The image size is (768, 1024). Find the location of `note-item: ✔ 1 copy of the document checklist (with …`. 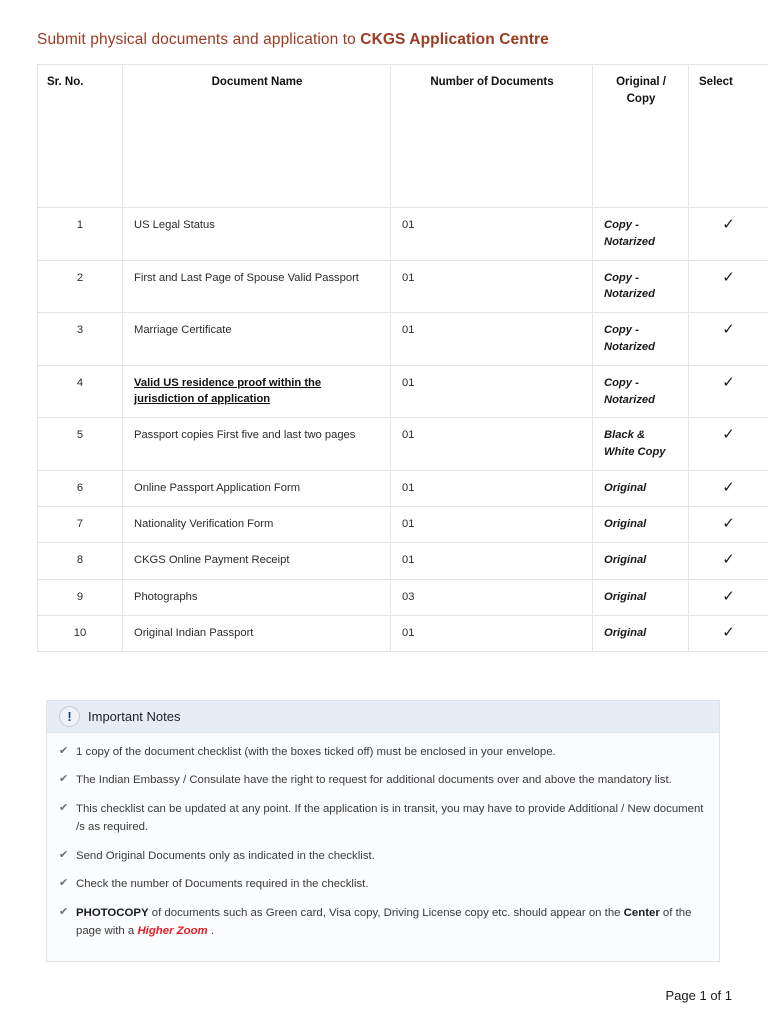

note-item: ✔ 1 copy of the document checklist (with … is located at coordinates (381, 752).